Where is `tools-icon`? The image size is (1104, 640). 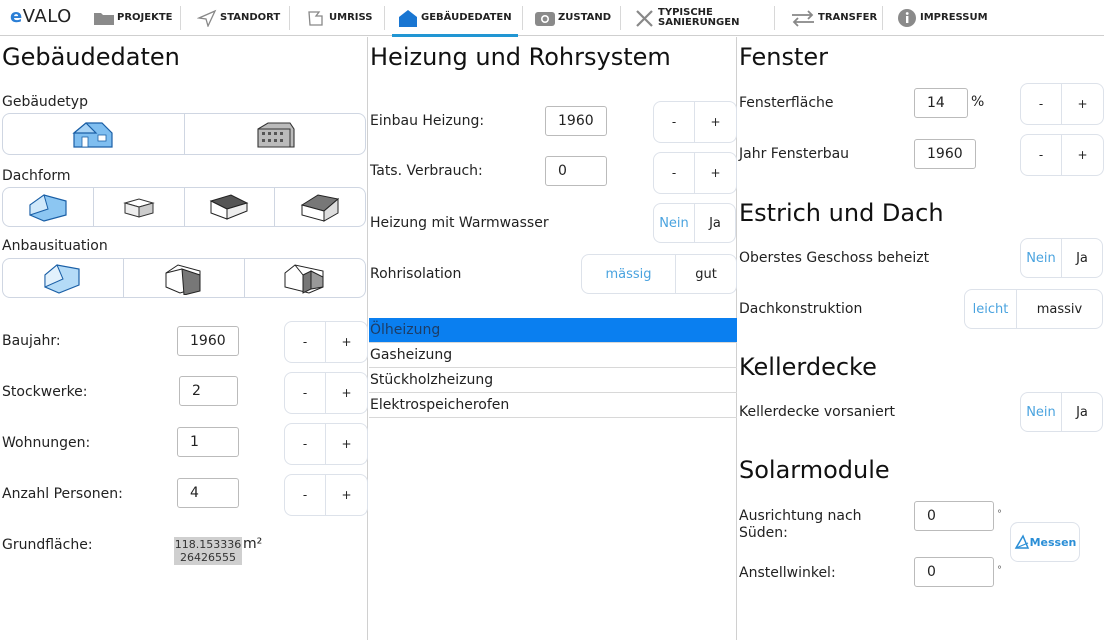 tools-icon is located at coordinates (645, 18).